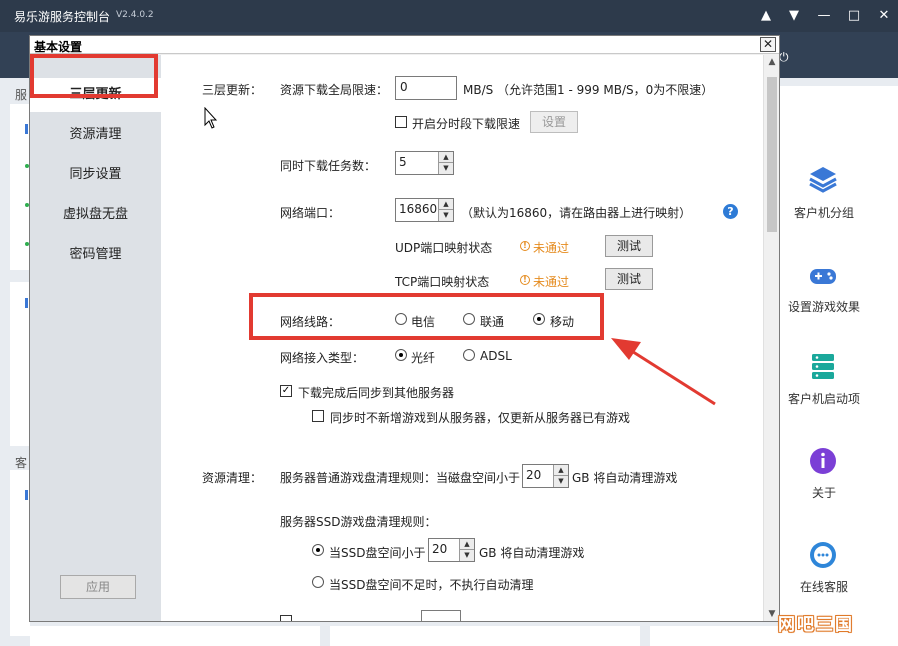 This screenshot has height=646, width=898. Describe the element at coordinates (772, 154) in the screenshot. I see `scrollbar-thumb` at that location.